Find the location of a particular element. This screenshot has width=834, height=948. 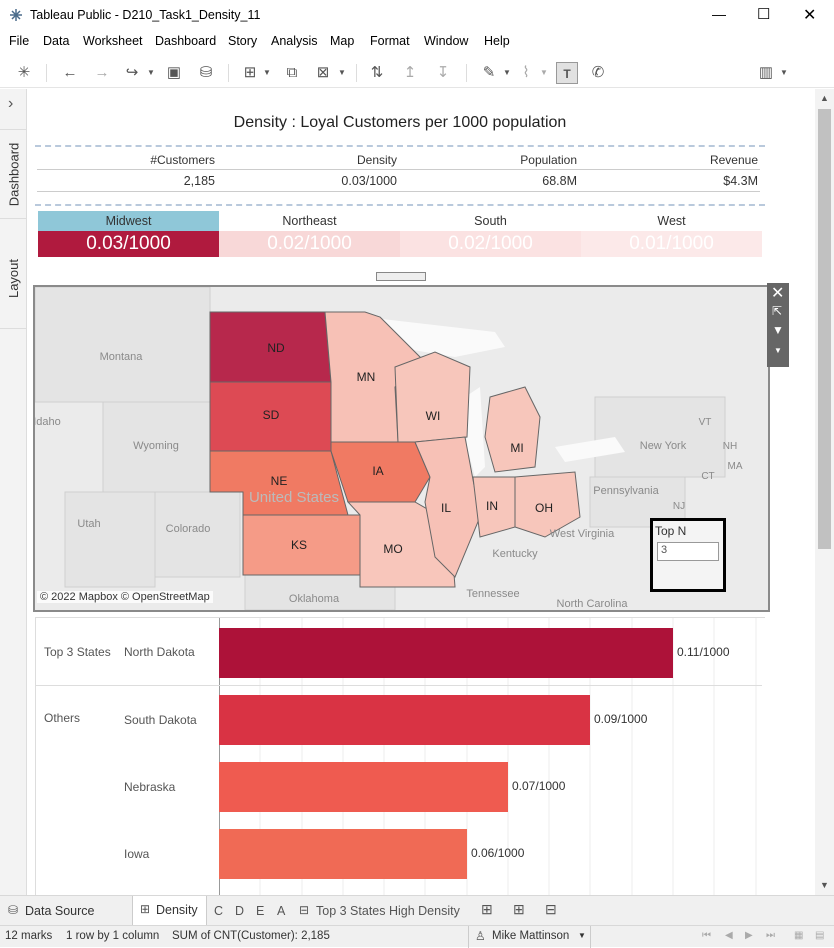

tab-c: C is located at coordinates (218, 911).